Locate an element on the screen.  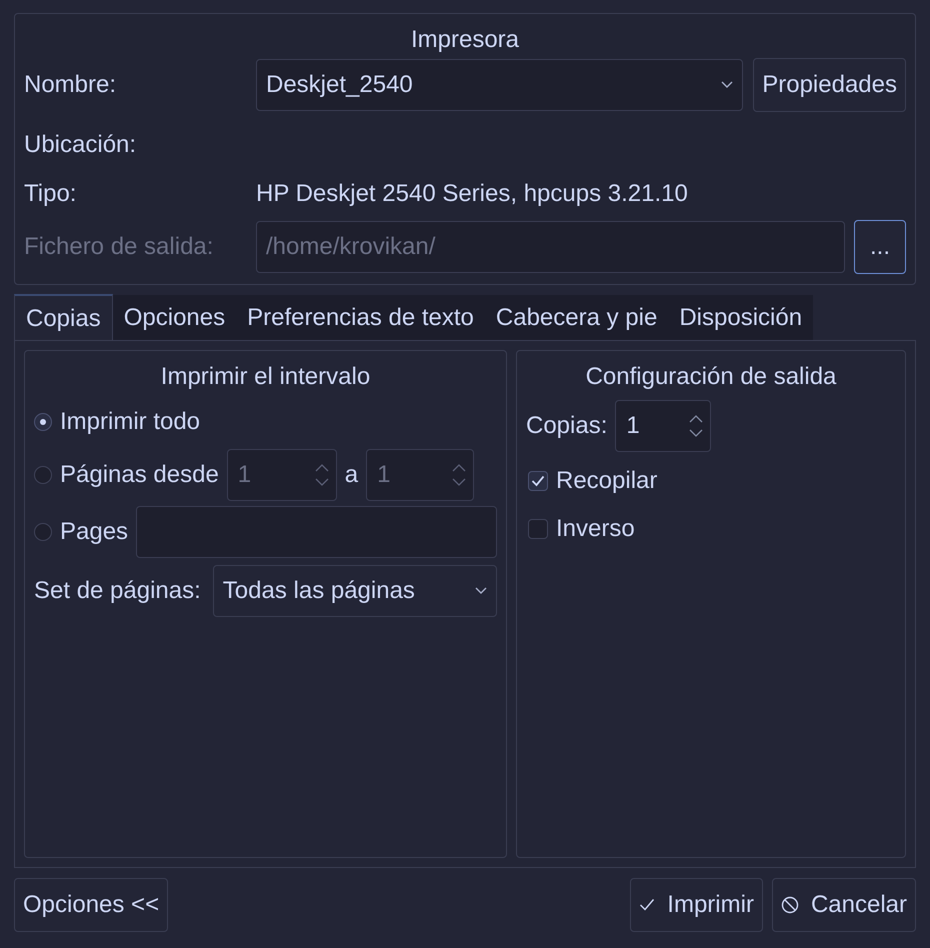
tab: Cabecera y pie is located at coordinates (576, 318).